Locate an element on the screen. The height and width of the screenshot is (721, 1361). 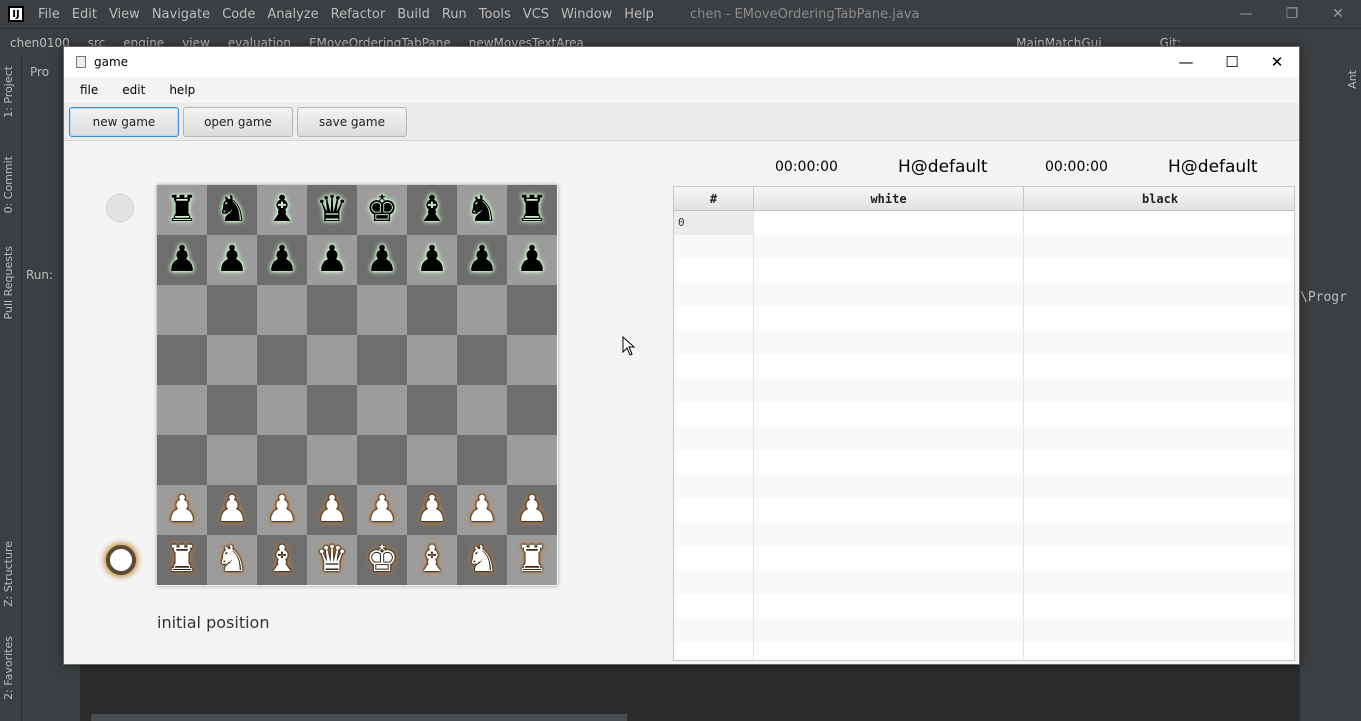
new-game-button: new game is located at coordinates (124, 121).